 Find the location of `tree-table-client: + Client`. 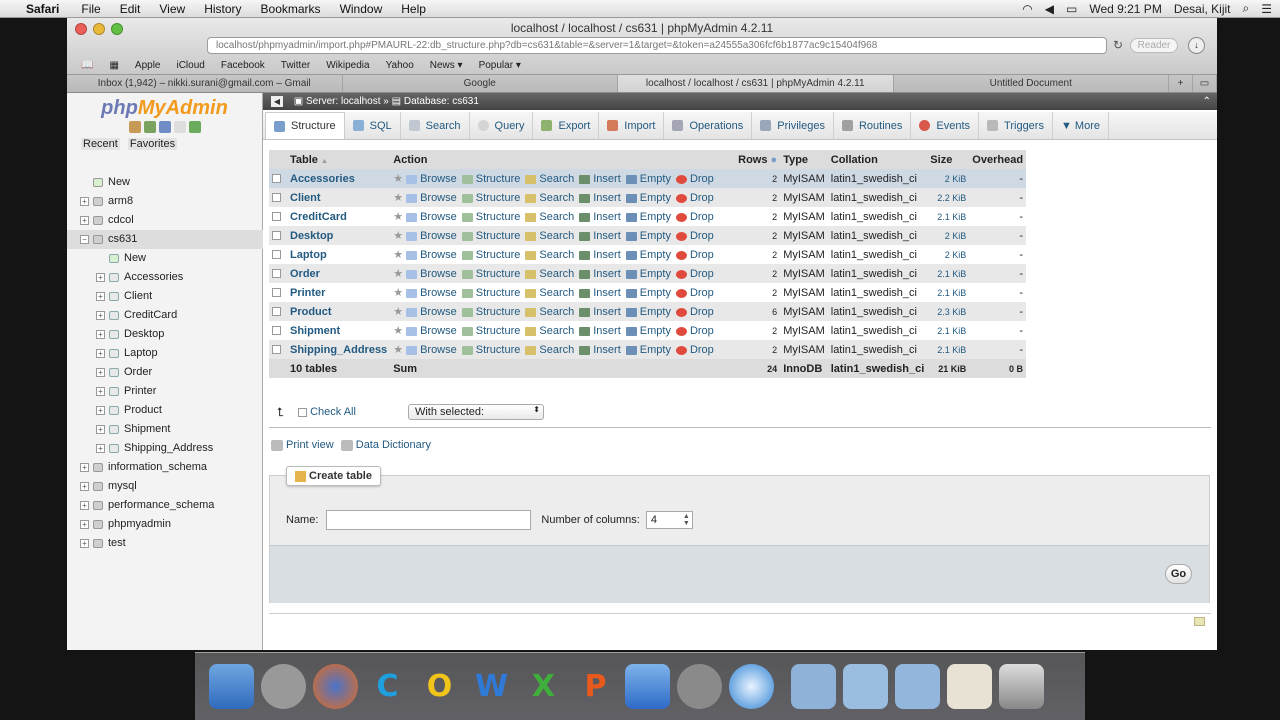

tree-table-client: + Client is located at coordinates (165, 296).